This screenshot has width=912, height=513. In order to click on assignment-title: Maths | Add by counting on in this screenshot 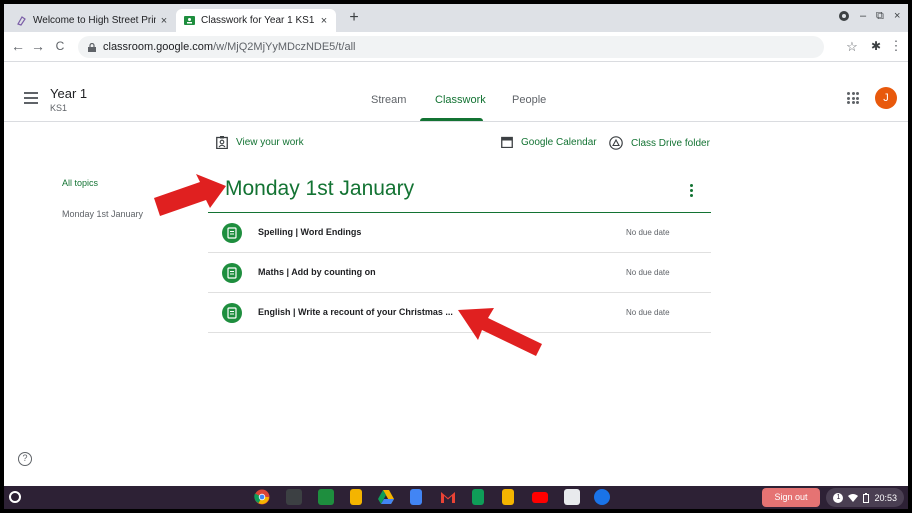, I will do `click(317, 272)`.